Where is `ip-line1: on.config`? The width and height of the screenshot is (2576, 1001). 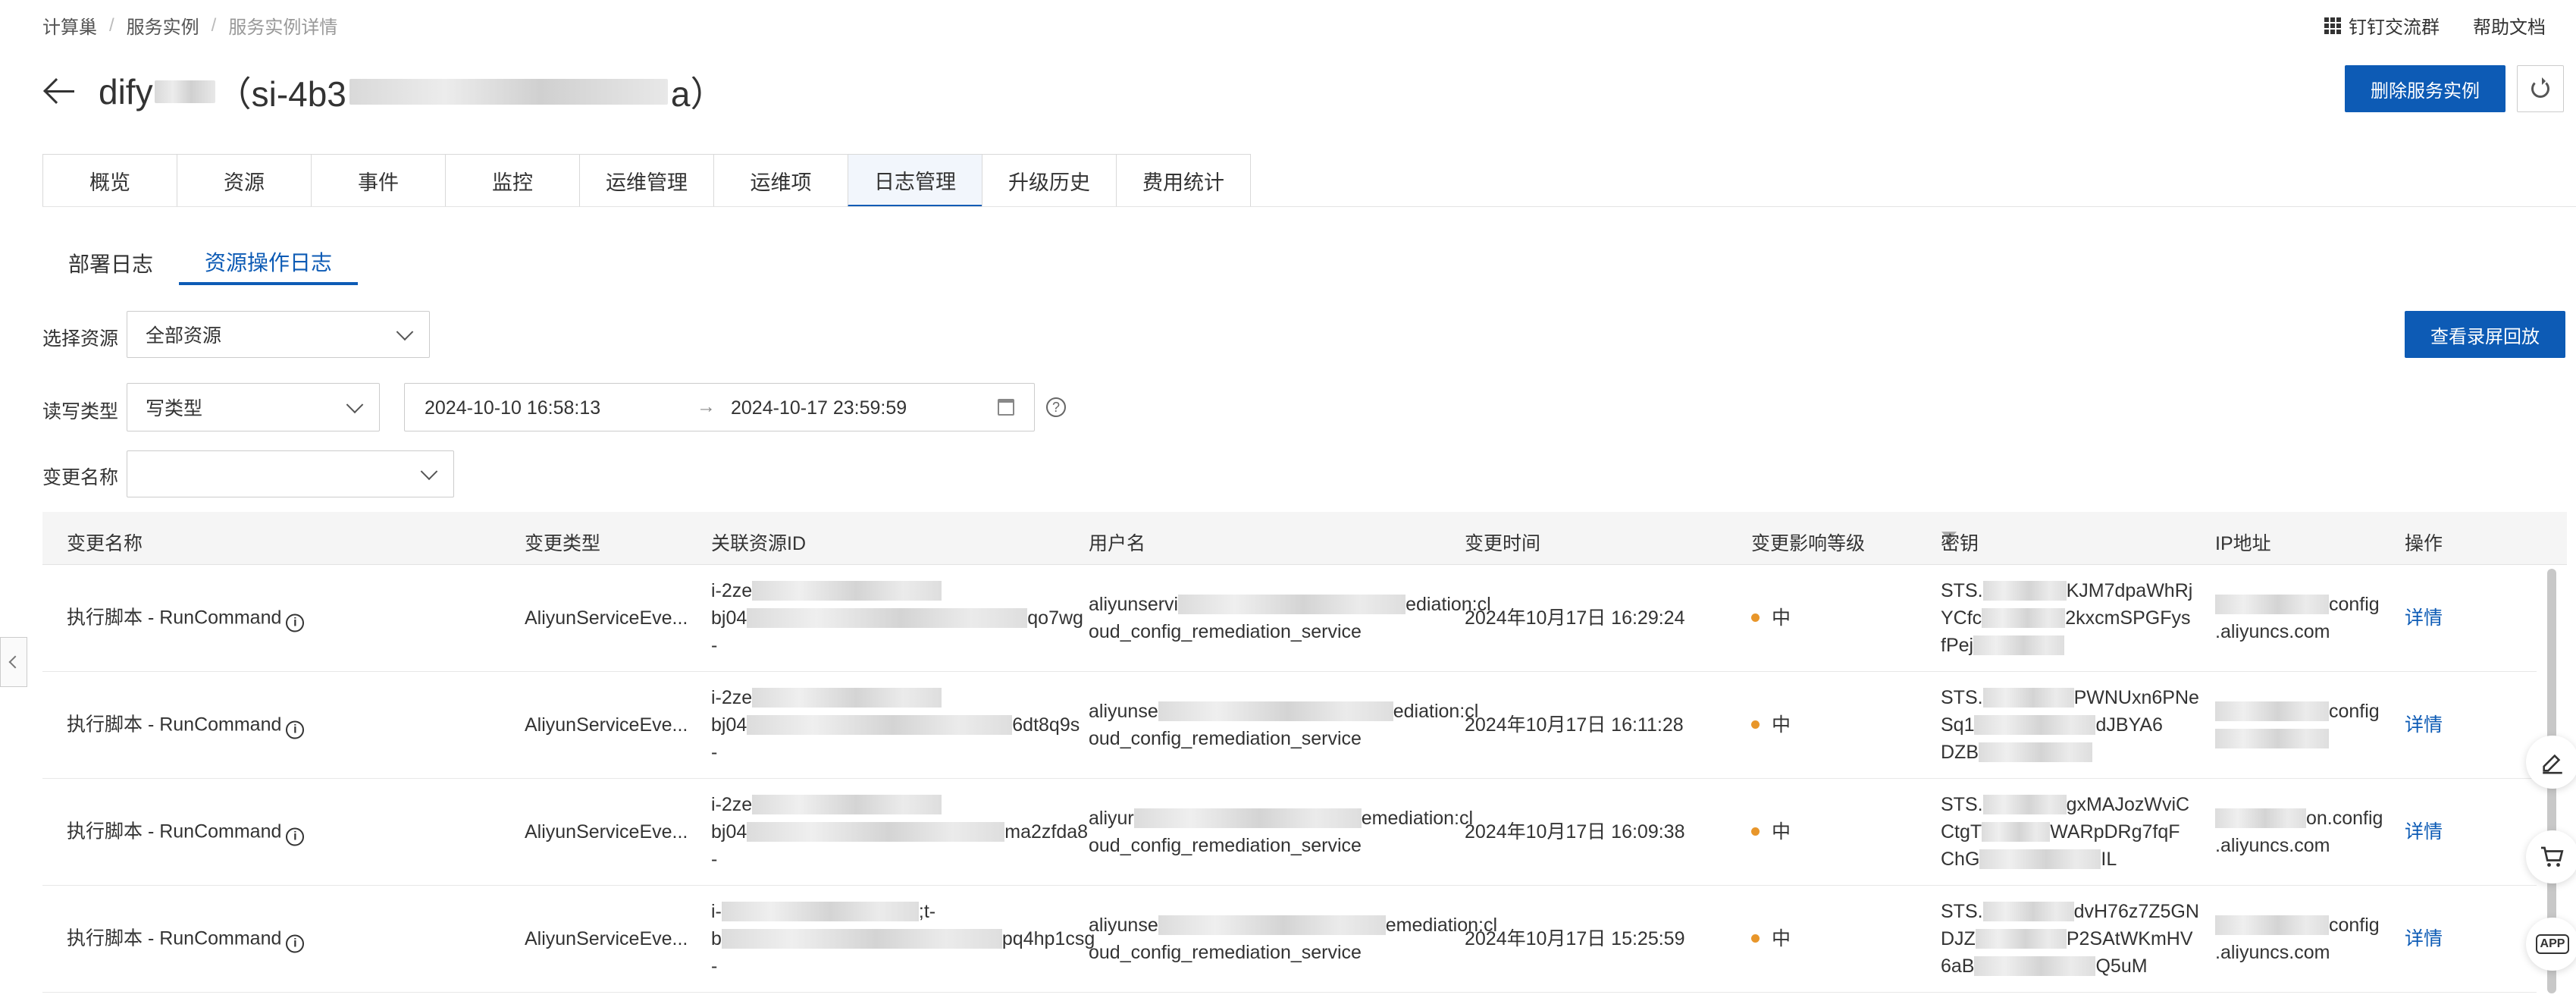 ip-line1: on.config is located at coordinates (2344, 818).